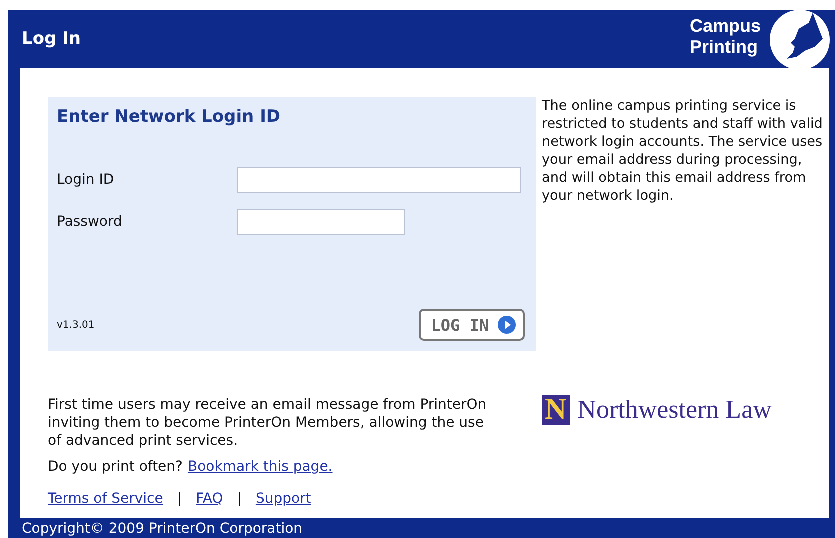 The height and width of the screenshot is (538, 835). What do you see at coordinates (472, 325) in the screenshot?
I see `login-button: LOG IN` at bounding box center [472, 325].